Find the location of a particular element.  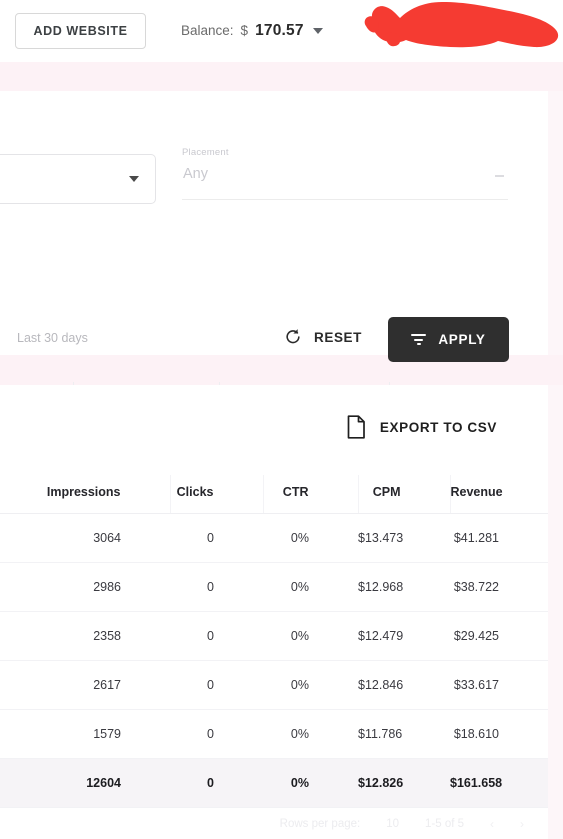

column-header-revenue: Revenue is located at coordinates (499, 494).